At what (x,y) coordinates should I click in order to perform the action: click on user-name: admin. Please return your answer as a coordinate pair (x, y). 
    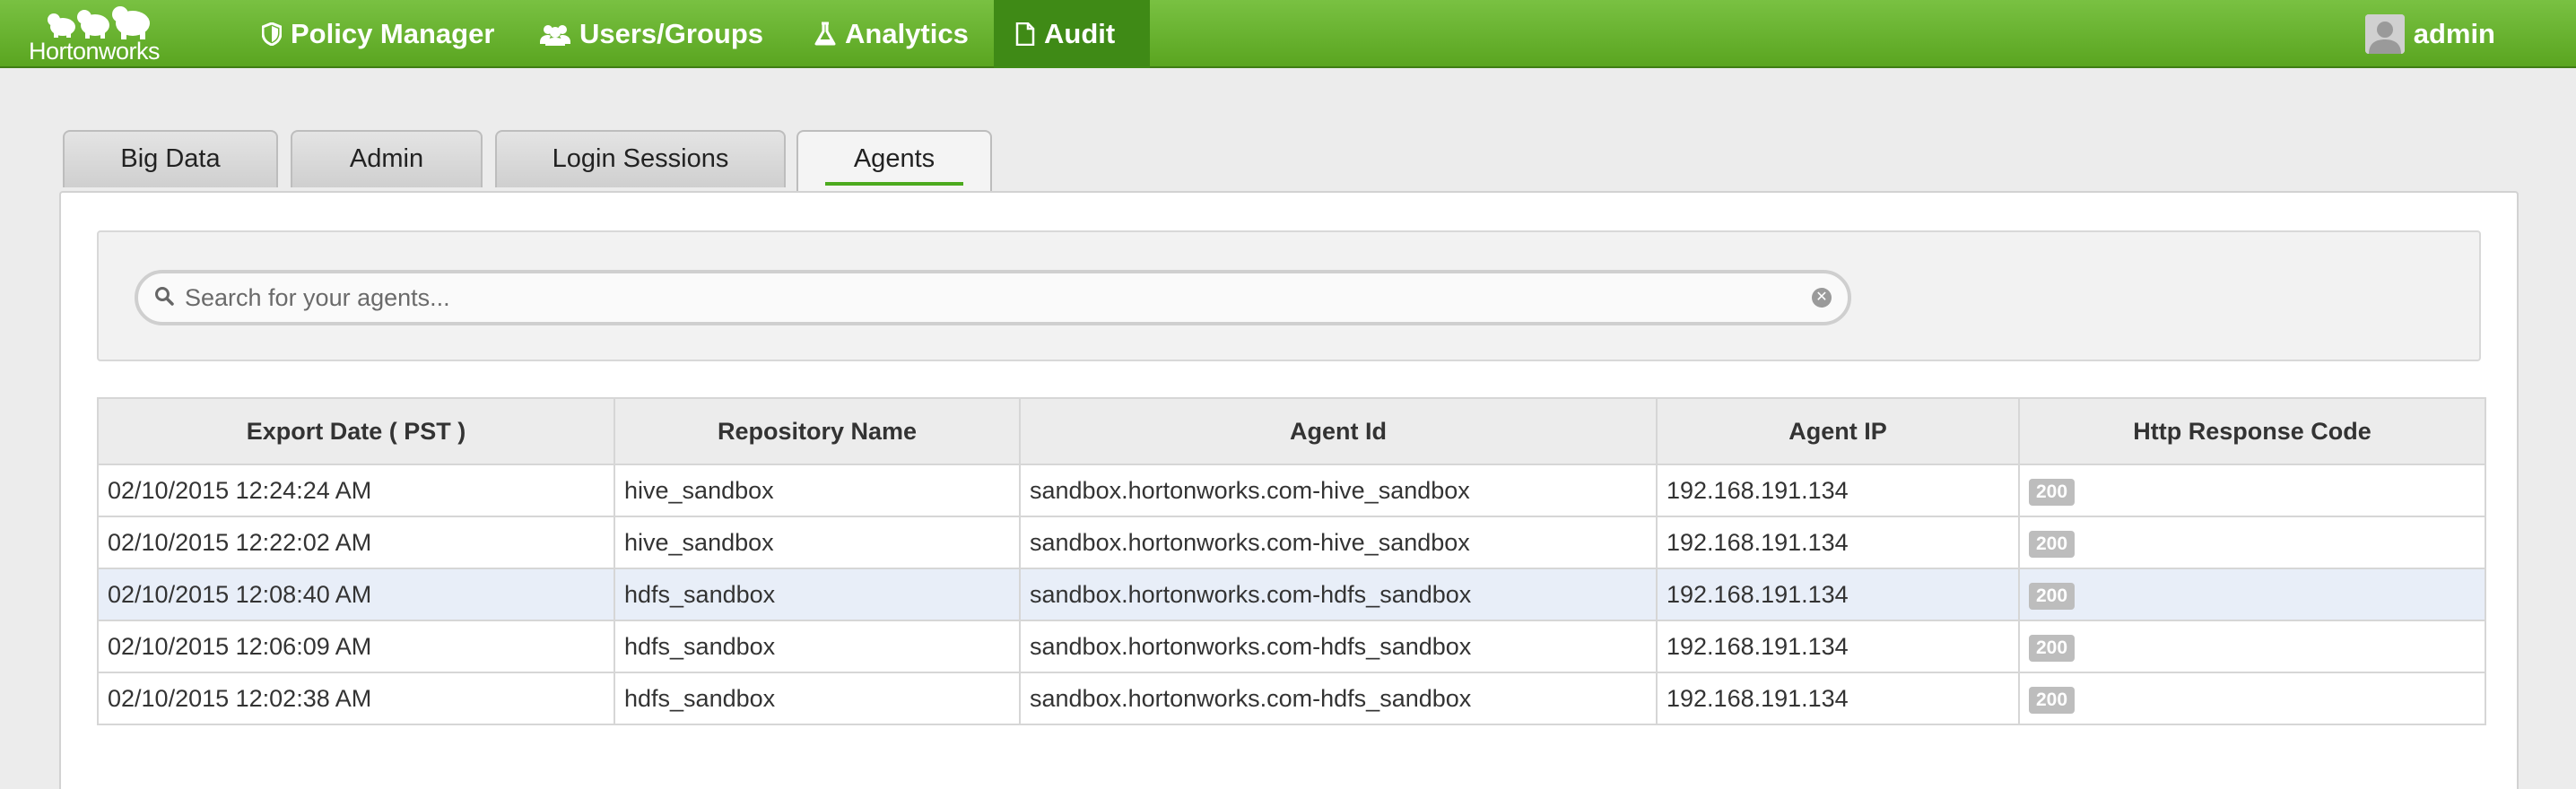
    Looking at the image, I should click on (2454, 33).